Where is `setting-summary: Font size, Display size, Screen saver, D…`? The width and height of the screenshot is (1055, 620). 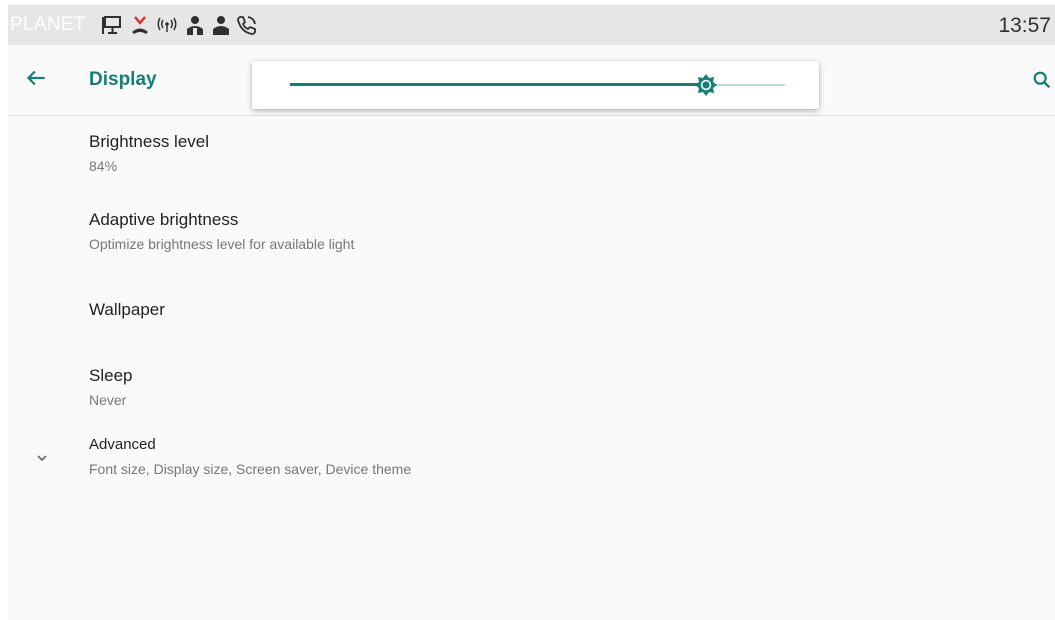
setting-summary: Font size, Display size, Screen saver, D… is located at coordinates (250, 469).